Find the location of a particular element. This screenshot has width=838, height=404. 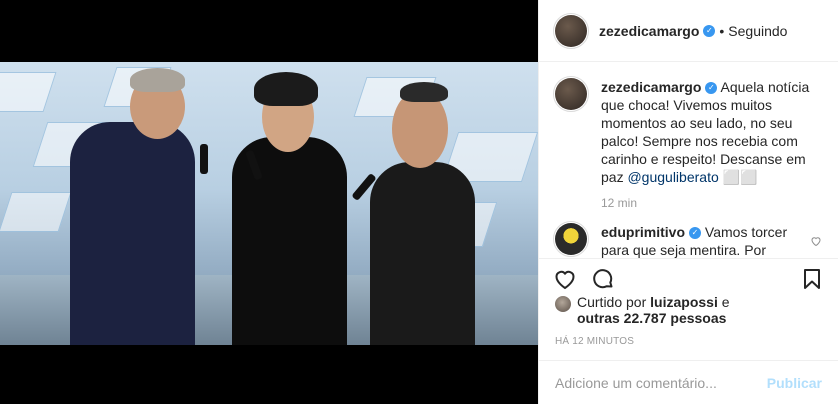

likes-others: outras 22.787 pessoas is located at coordinates (651, 318).